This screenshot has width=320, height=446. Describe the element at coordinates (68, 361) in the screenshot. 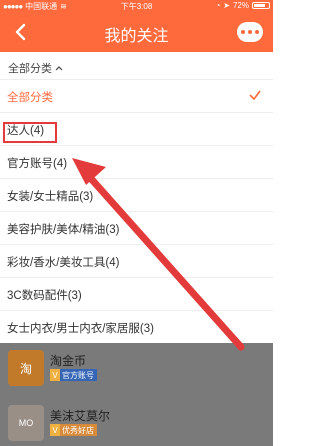

I see `list-item-name: 淘金币` at that location.